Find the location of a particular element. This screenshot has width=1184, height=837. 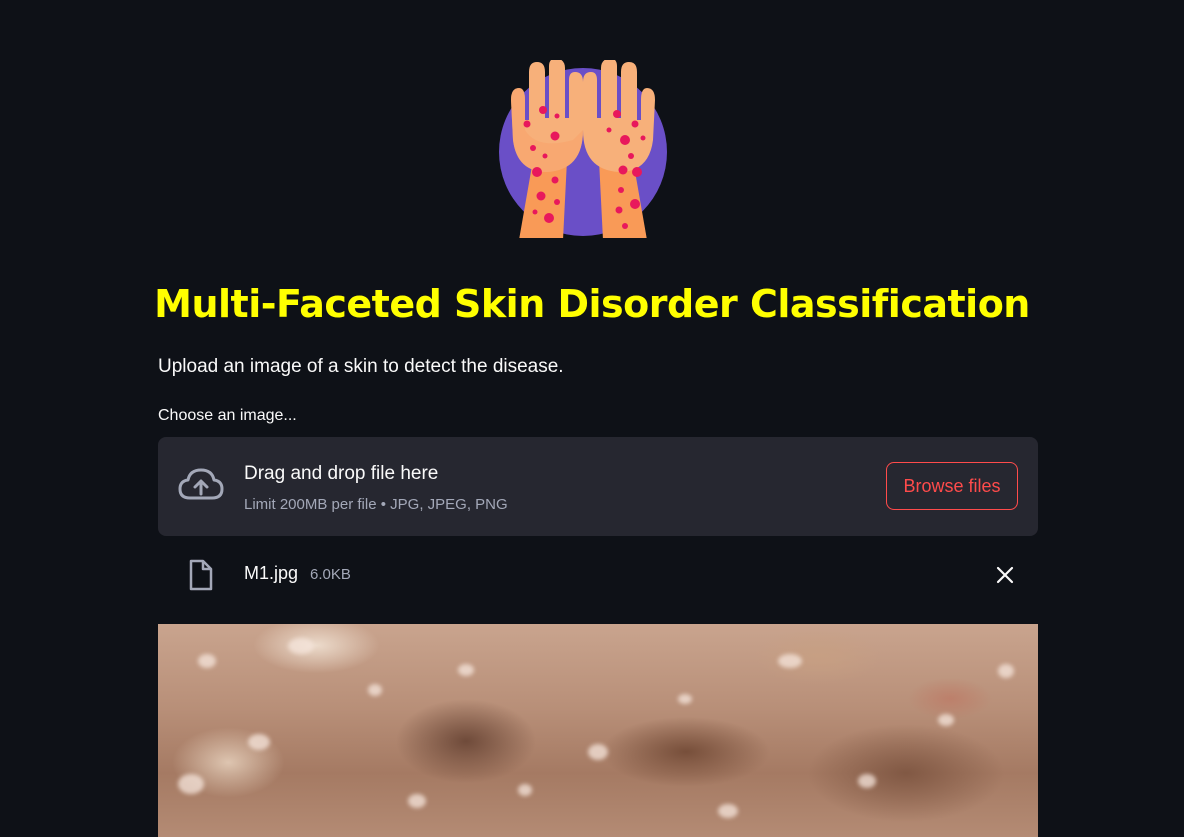

browse-files-button: Browse files is located at coordinates (952, 486).